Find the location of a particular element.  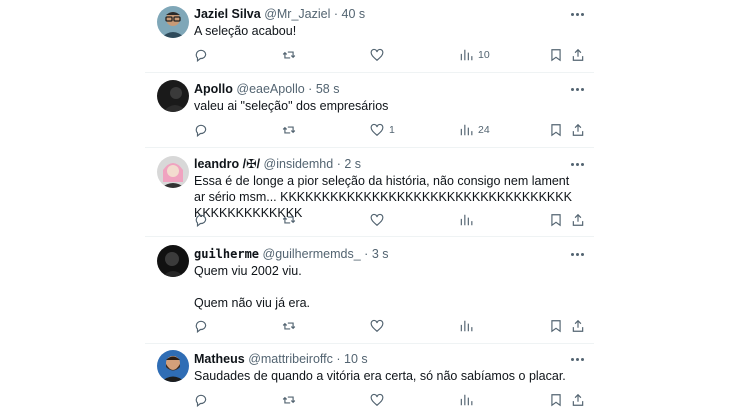

tweet-header: Apollo @eaeApollo · 58 s is located at coordinates (266, 89).